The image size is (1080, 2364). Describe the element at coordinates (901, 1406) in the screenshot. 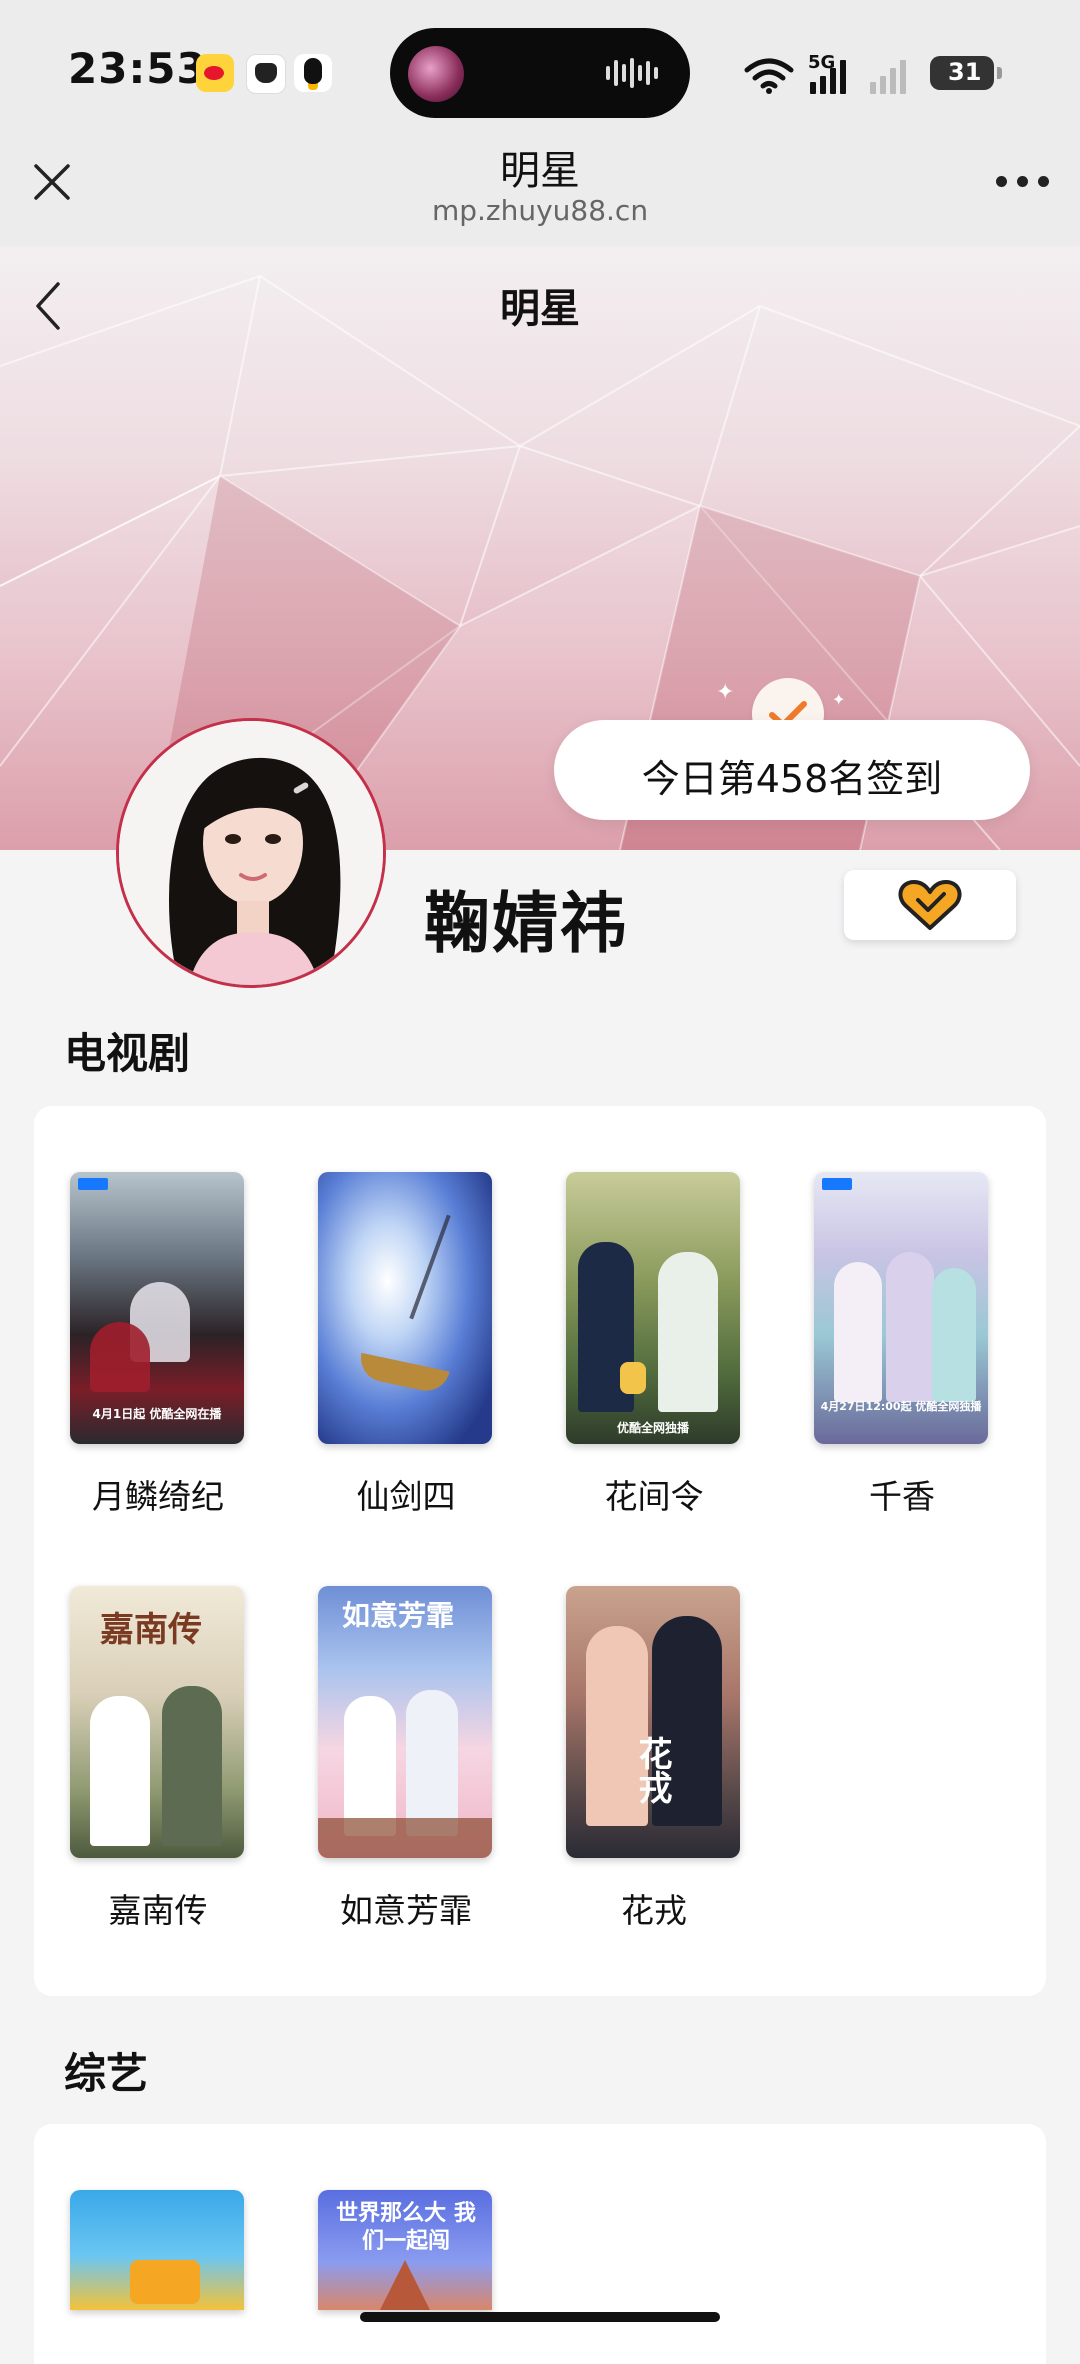

I see `poster-caption: 4月27日12:00起 优酷全网独播` at that location.